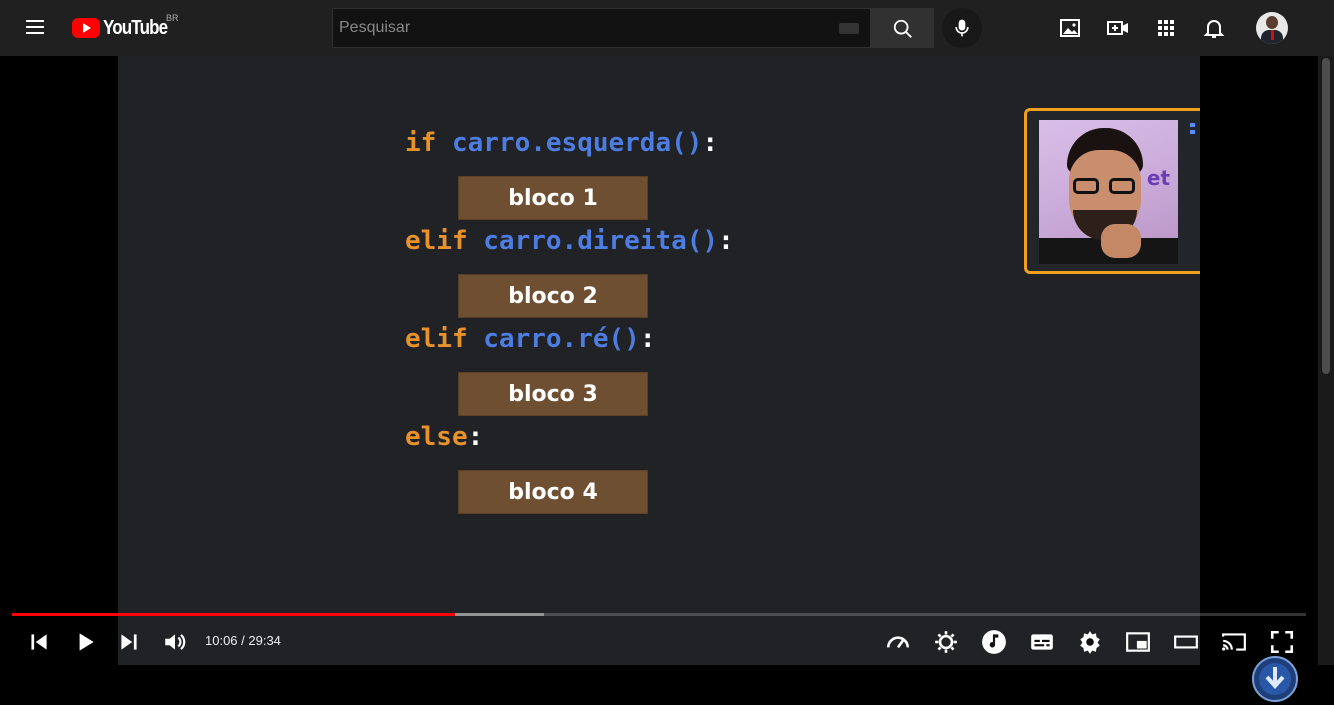 This screenshot has height=705, width=1334. I want to click on masthead: YouTube BR, so click(667, 28).